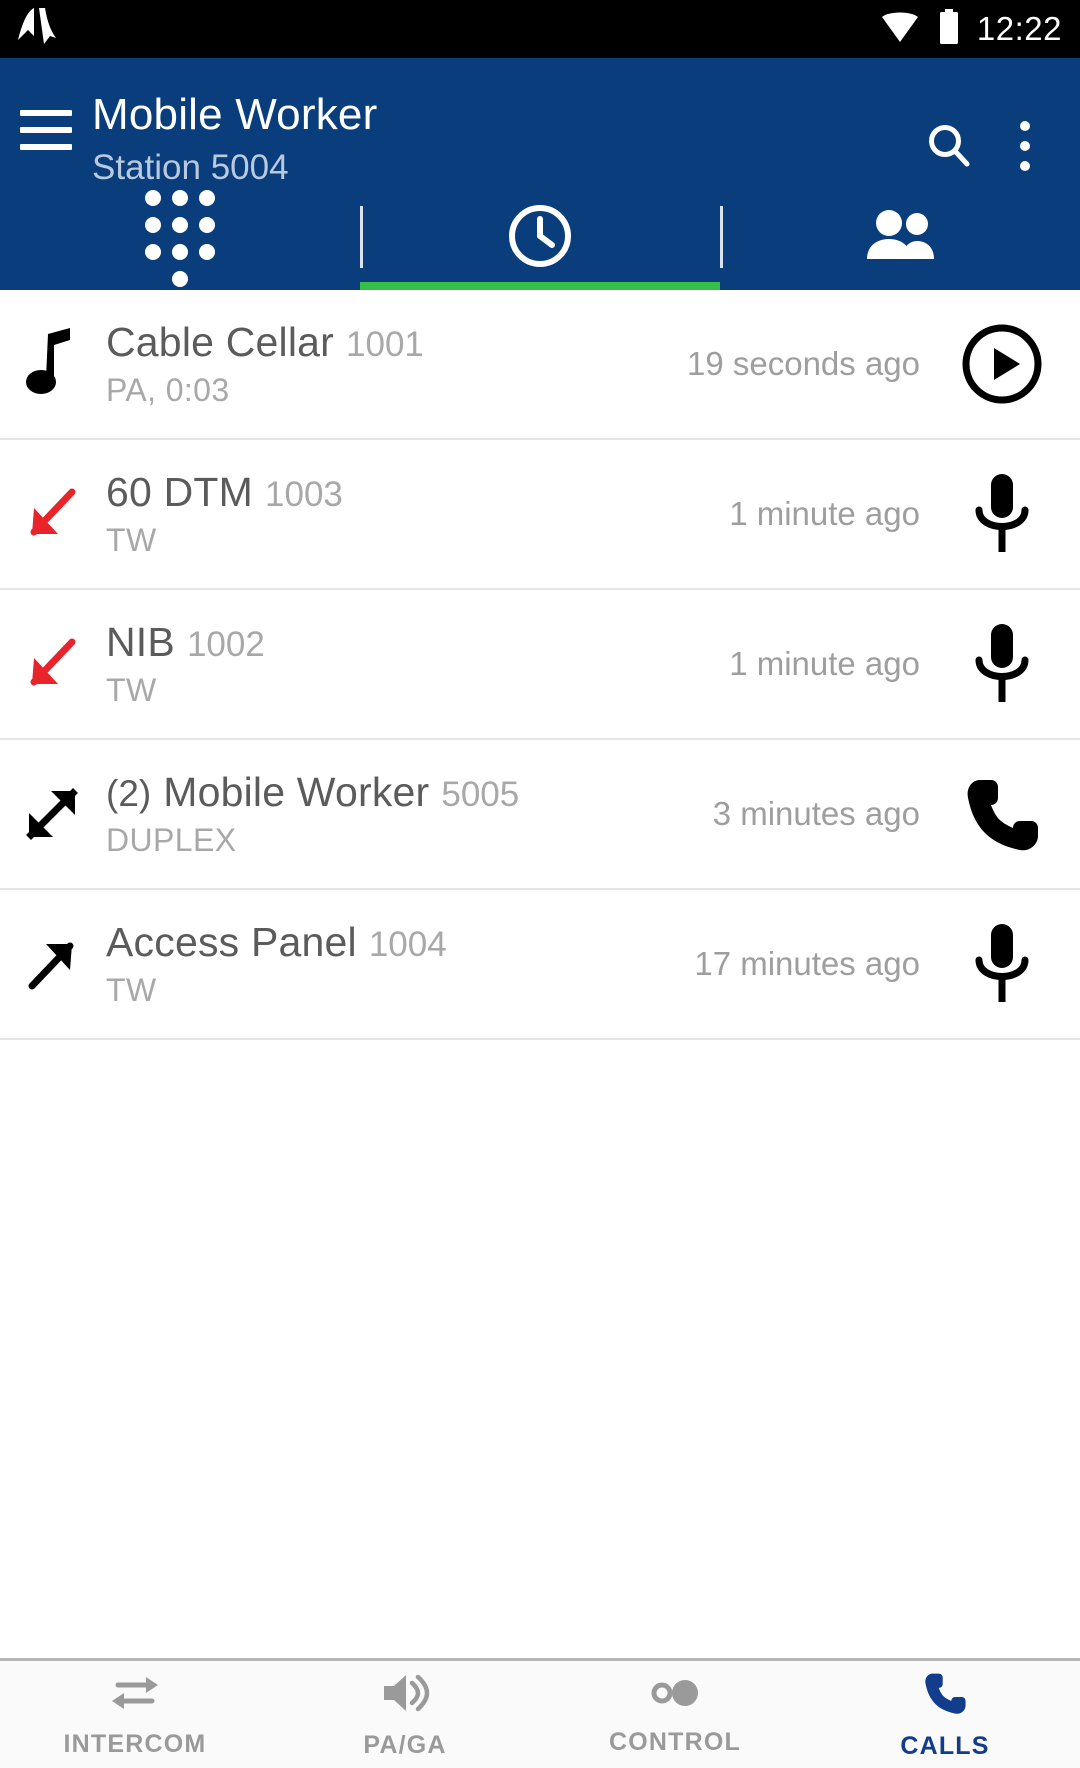 Image resolution: width=1080 pixels, height=1768 pixels. I want to click on toggle-dots-icon, so click(675, 1695).